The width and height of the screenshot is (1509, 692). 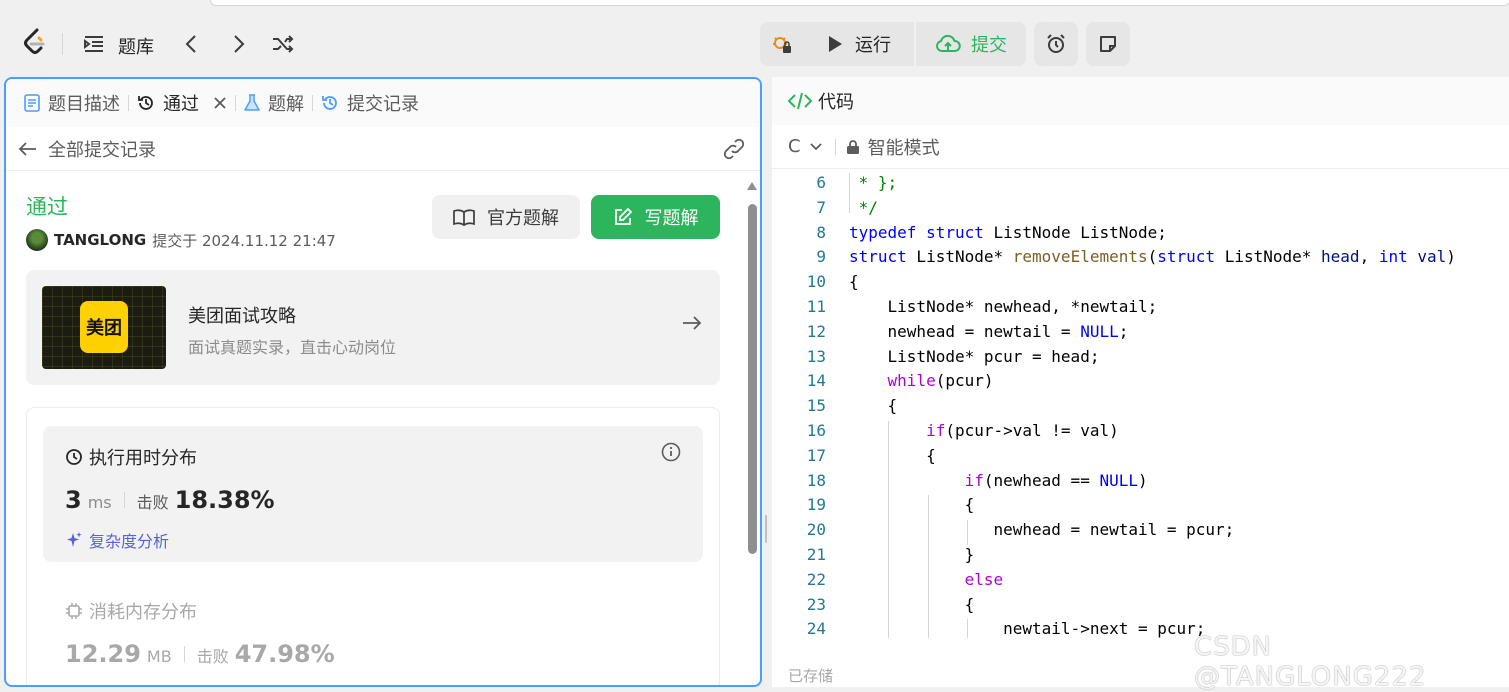 What do you see at coordinates (74, 457) in the screenshot?
I see `clock-icon` at bounding box center [74, 457].